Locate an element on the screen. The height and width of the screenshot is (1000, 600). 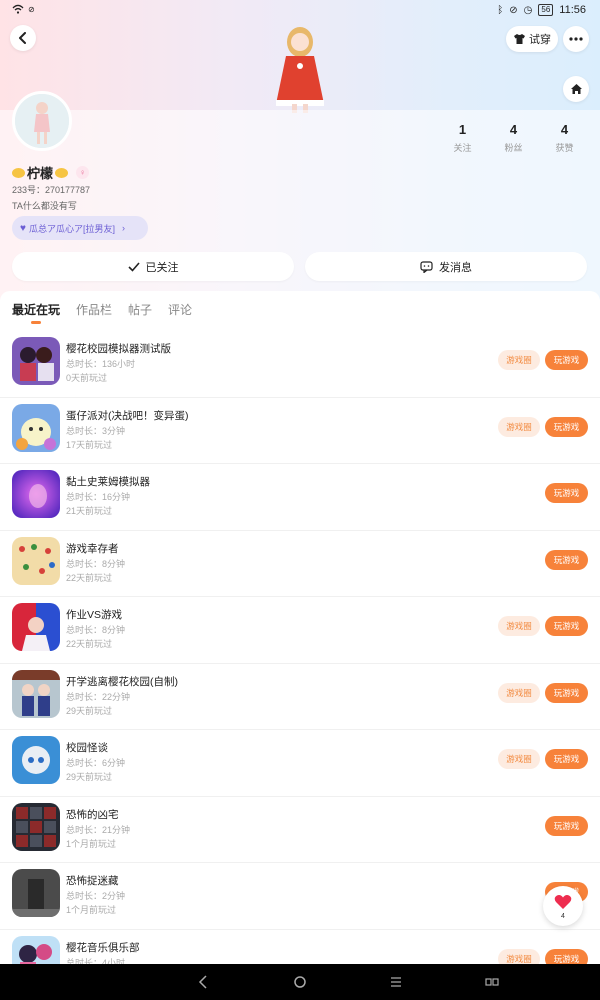
more-button is located at coordinates (576, 39).